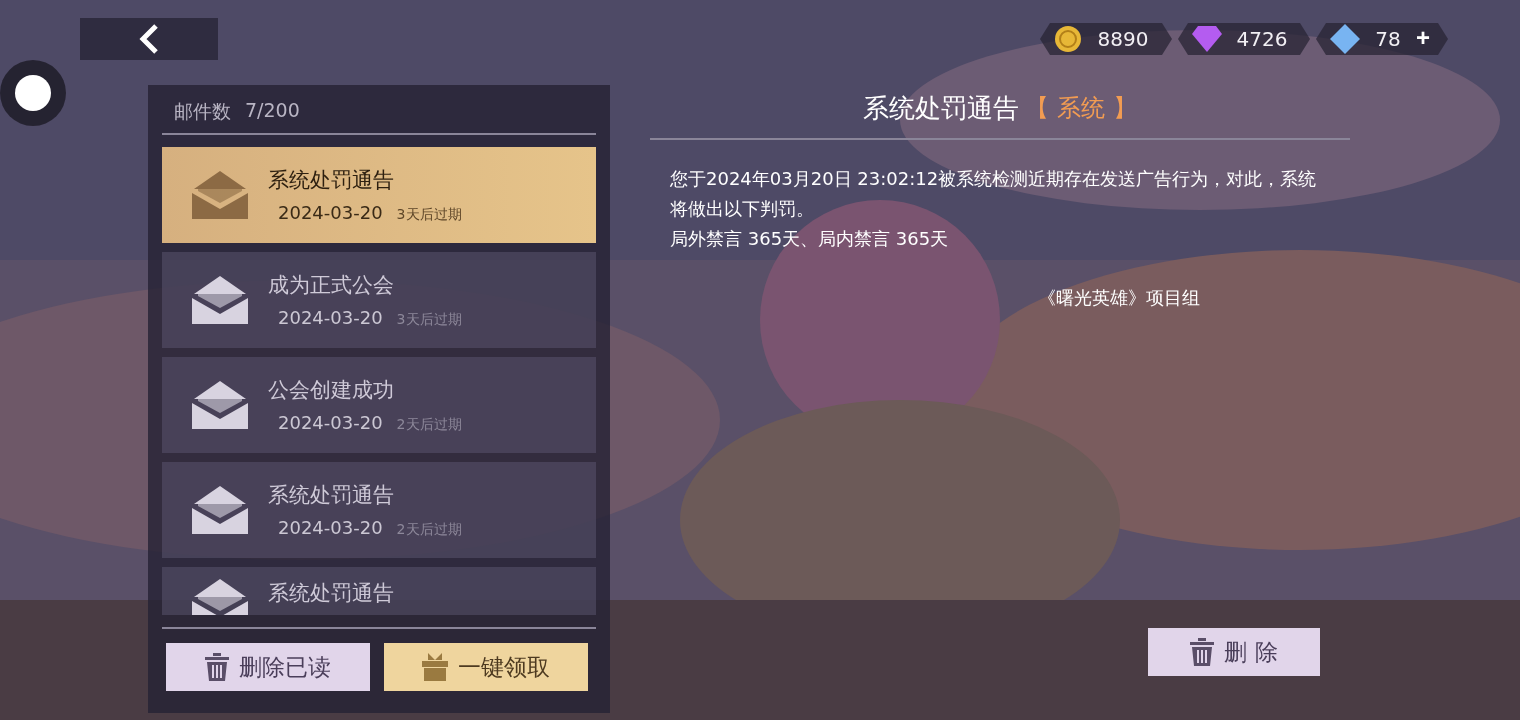 The height and width of the screenshot is (720, 1520). I want to click on gem-icon, so click(1207, 39).